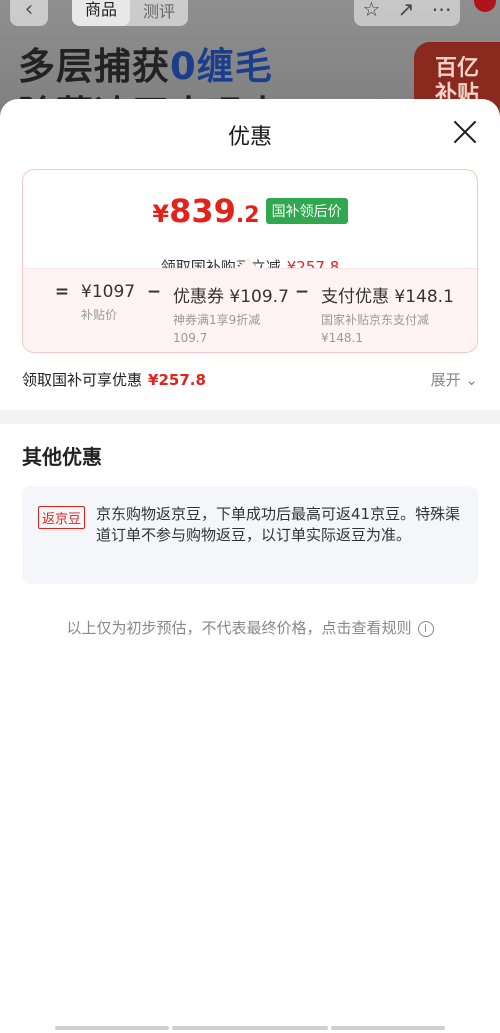 The image size is (500, 1033). I want to click on equals-sign: =, so click(62, 292).